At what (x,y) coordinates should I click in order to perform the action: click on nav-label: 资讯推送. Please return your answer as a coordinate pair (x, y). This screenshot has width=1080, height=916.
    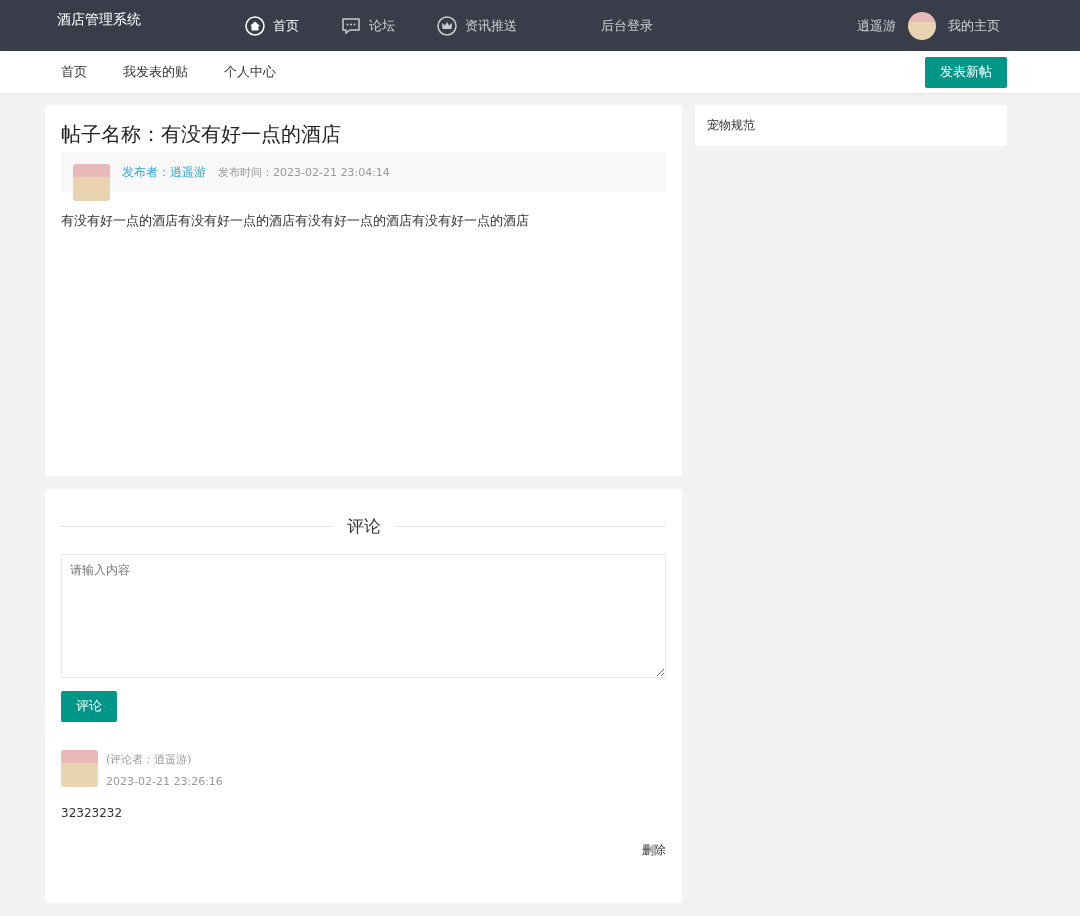
    Looking at the image, I should click on (491, 25).